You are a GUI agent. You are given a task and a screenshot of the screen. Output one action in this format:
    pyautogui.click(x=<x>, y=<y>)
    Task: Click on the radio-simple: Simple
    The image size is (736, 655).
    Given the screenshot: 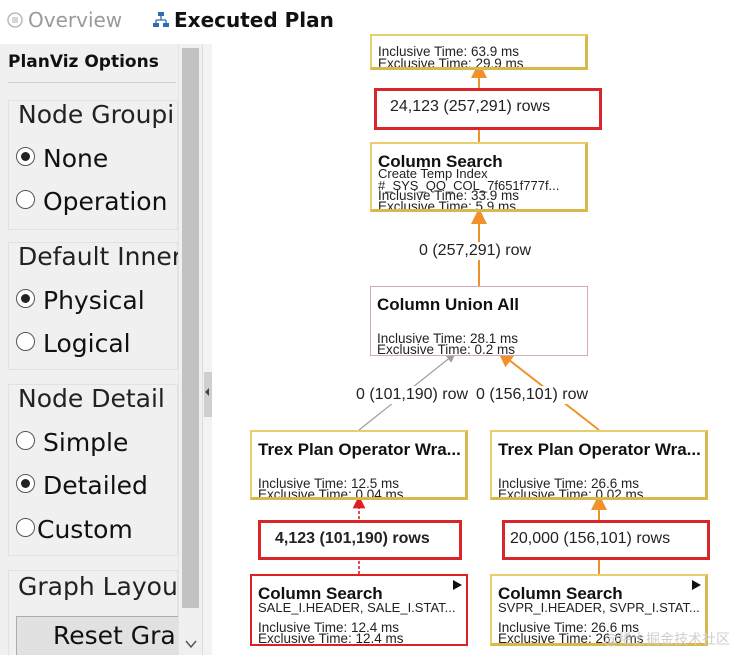 What is the action you would take?
    pyautogui.click(x=72, y=442)
    